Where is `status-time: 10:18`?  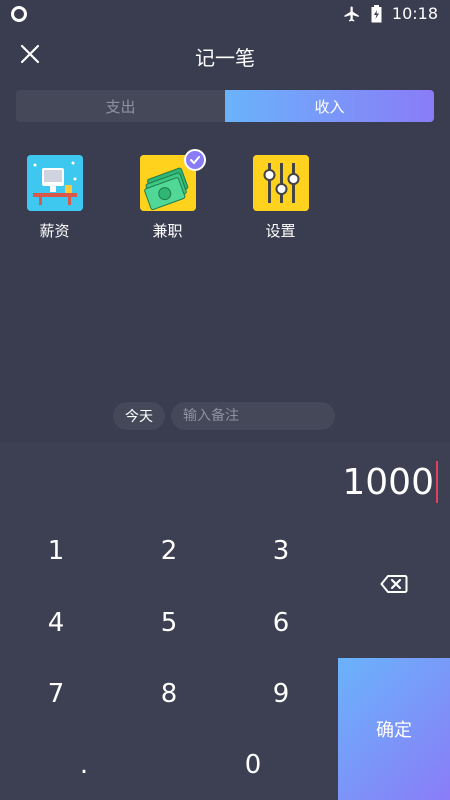
status-time: 10:18 is located at coordinates (414, 13).